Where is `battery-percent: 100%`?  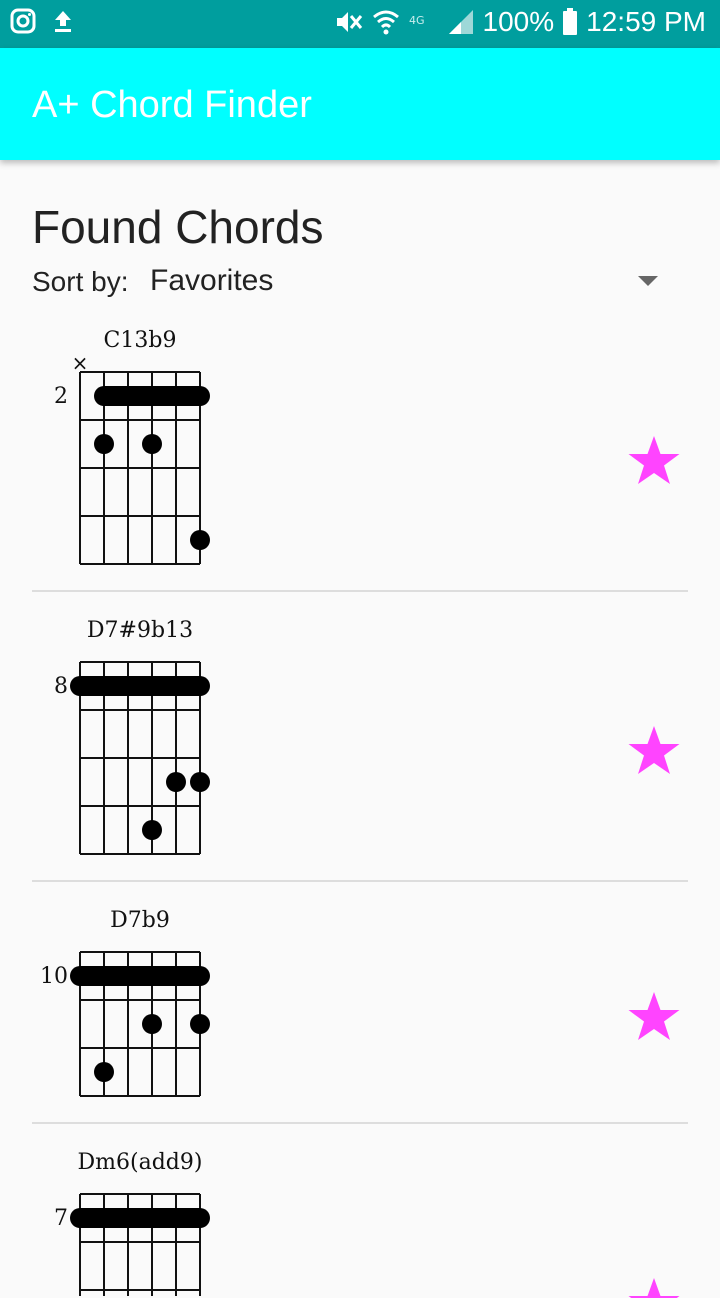 battery-percent: 100% is located at coordinates (518, 21).